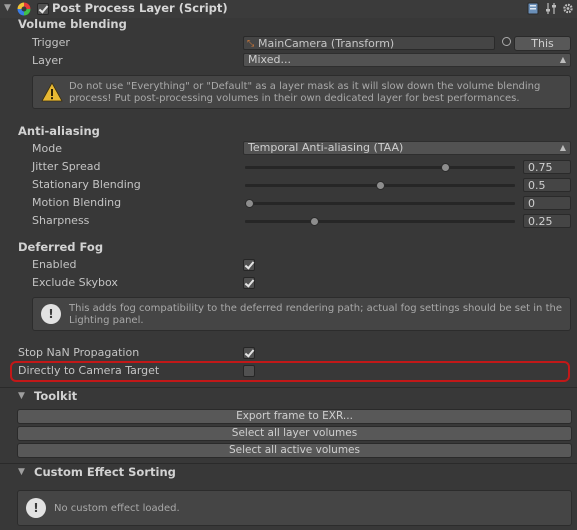 The width and height of the screenshot is (577, 530). Describe the element at coordinates (326, 147) in the screenshot. I see `mode-value: Temporal Anti-aliasing (TAA)` at that location.